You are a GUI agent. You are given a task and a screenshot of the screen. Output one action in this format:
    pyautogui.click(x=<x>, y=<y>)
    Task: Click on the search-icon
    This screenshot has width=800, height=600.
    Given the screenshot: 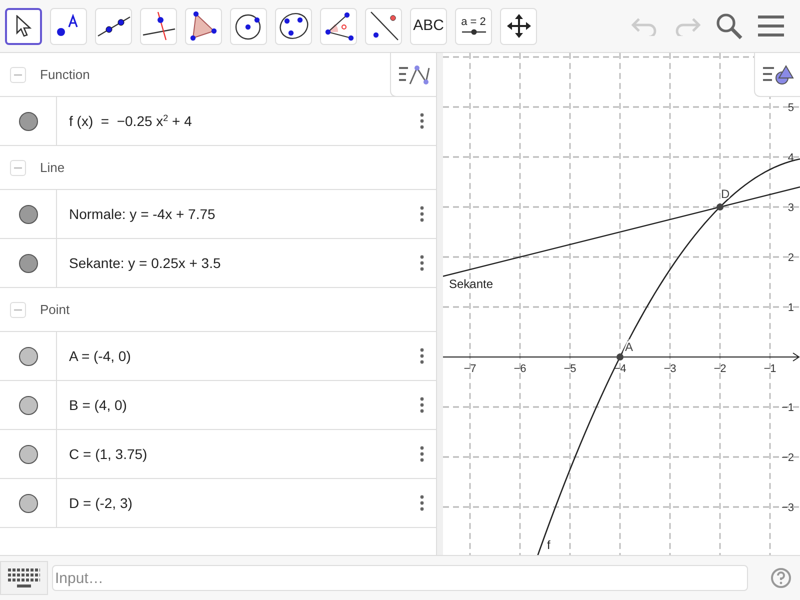 What is the action you would take?
    pyautogui.click(x=729, y=26)
    